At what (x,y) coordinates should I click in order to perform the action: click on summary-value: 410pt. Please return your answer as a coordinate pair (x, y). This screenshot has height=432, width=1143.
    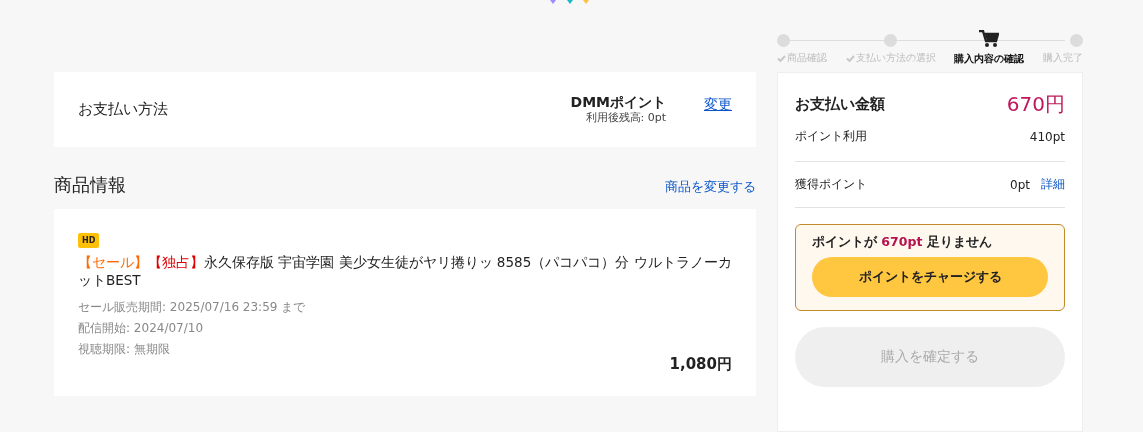
    Looking at the image, I should click on (1047, 136).